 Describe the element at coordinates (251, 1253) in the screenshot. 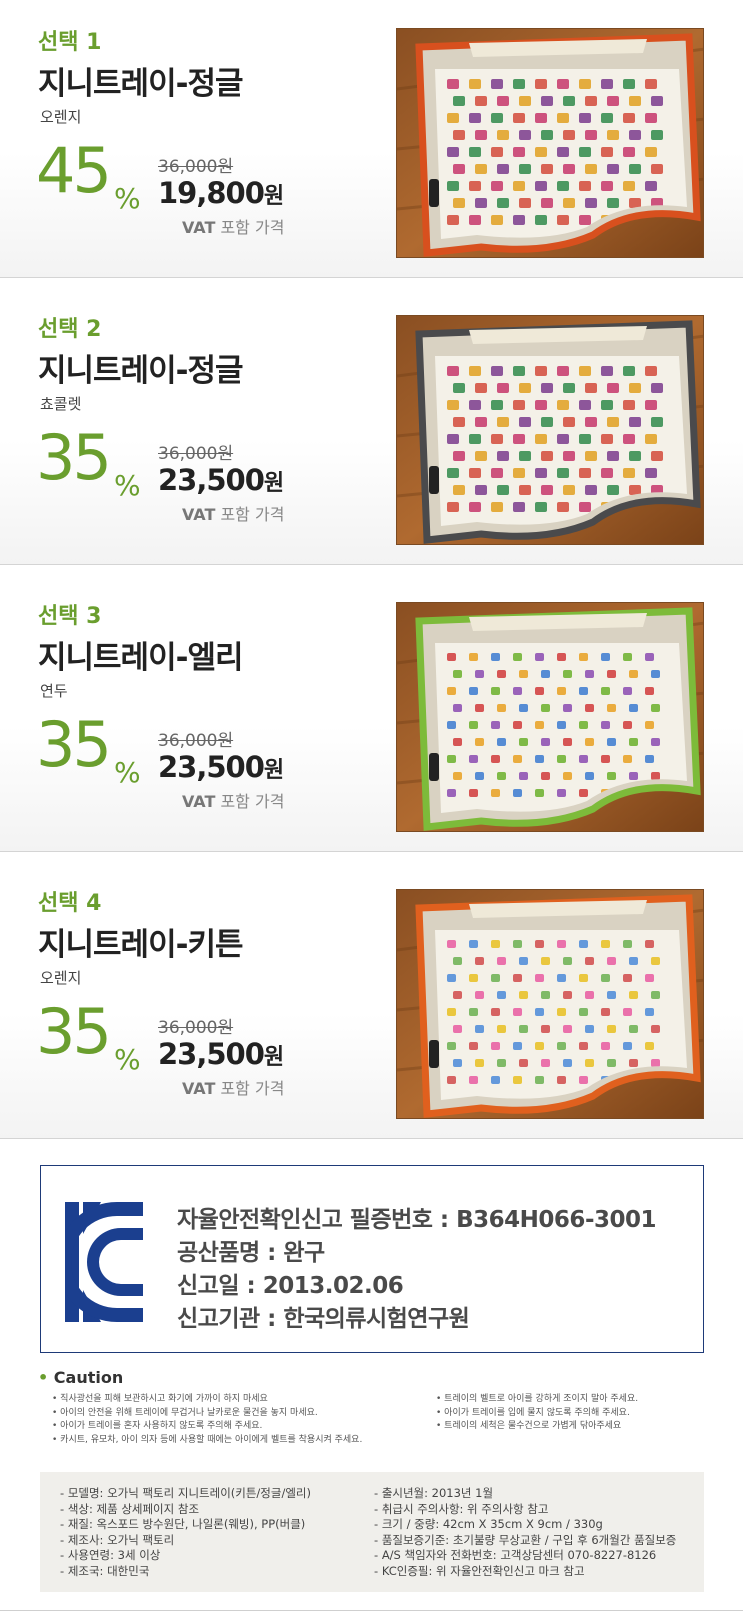

I see `kc-product-type: 공산품명 : 완구` at that location.